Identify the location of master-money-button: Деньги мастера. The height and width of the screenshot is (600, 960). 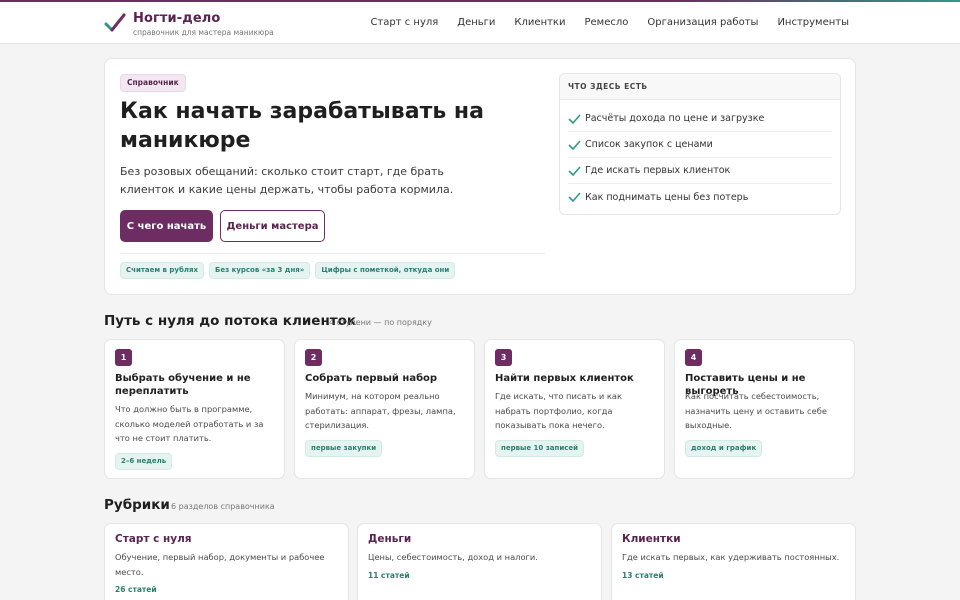
(272, 226).